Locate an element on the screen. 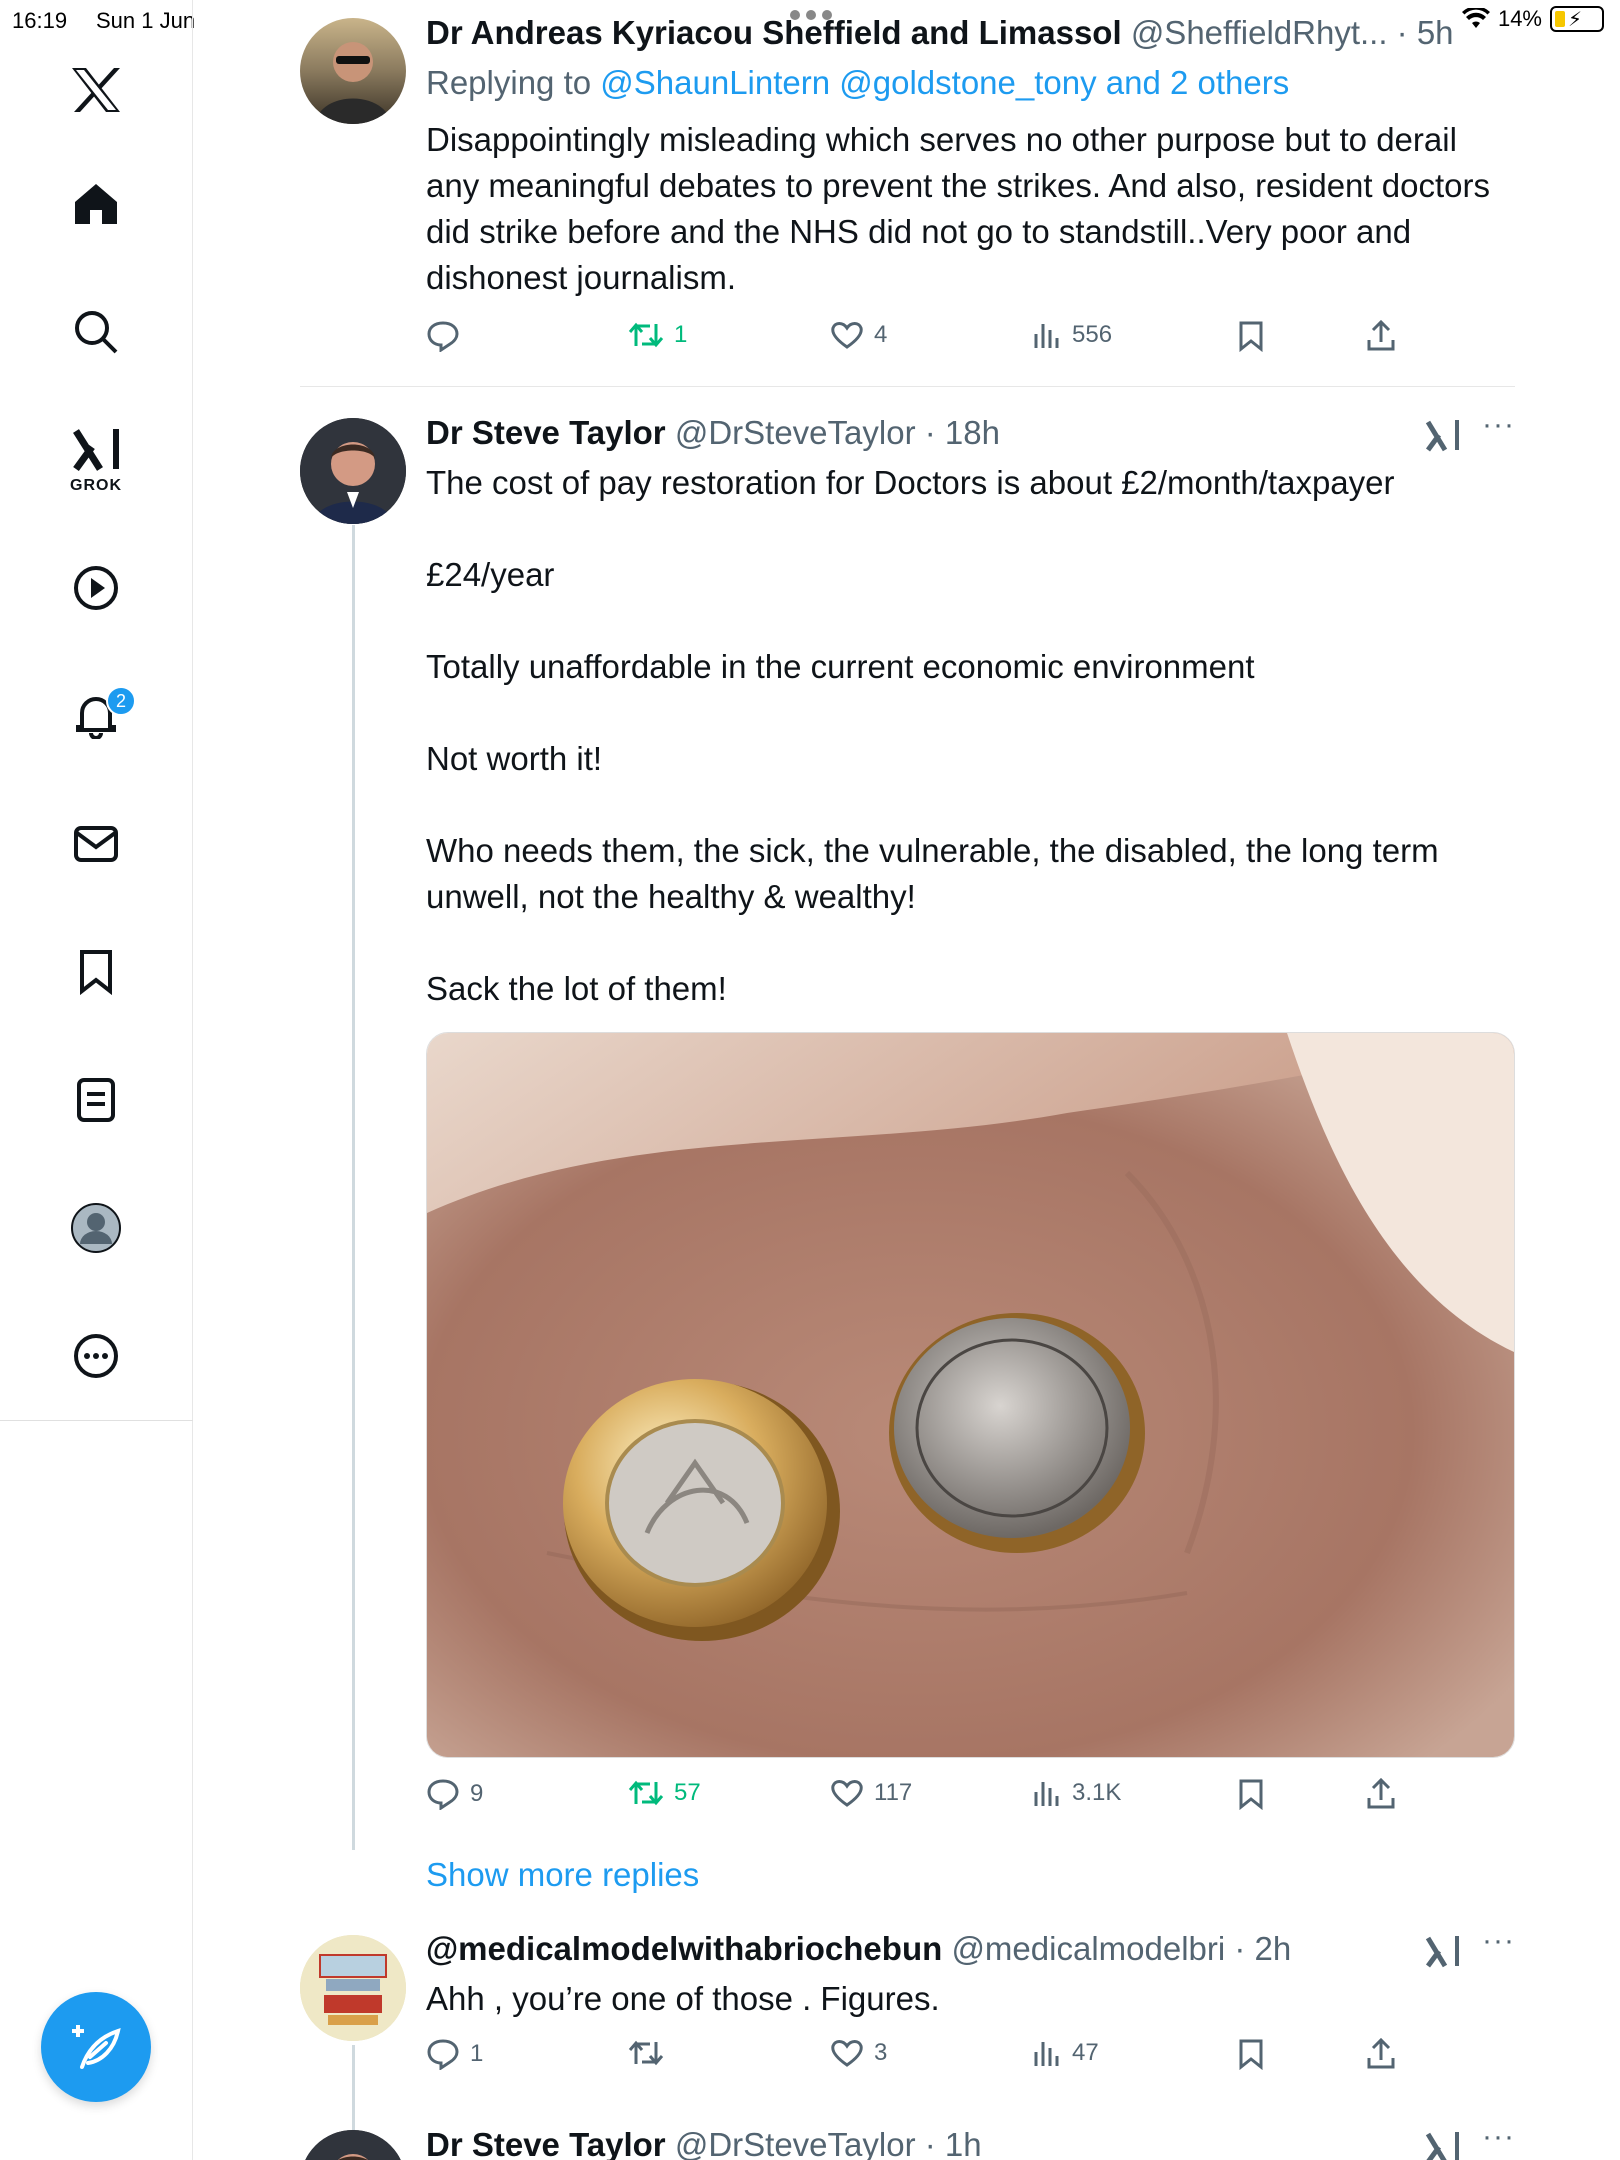 The width and height of the screenshot is (1620, 2160). compose-post-button is located at coordinates (96, 2047).